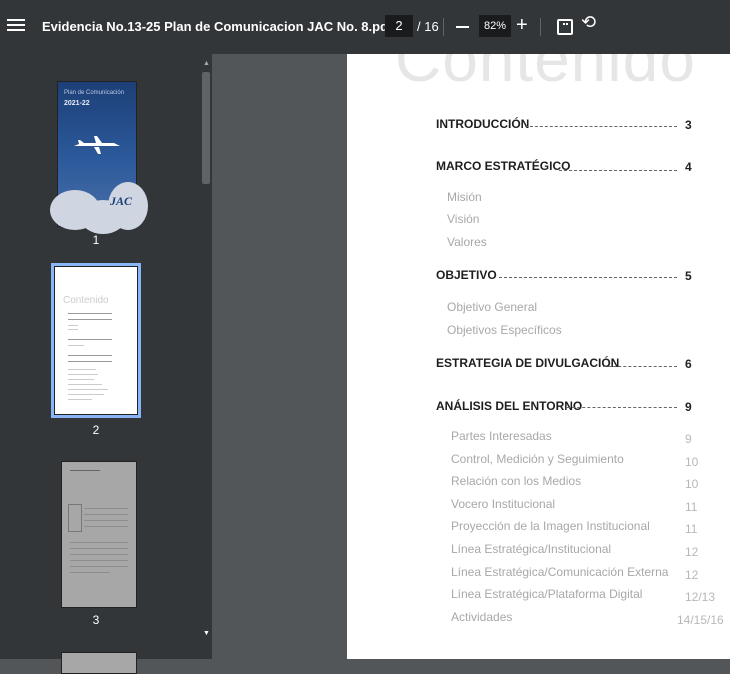  Describe the element at coordinates (206, 128) in the screenshot. I see `scrollbar-thumb` at that location.